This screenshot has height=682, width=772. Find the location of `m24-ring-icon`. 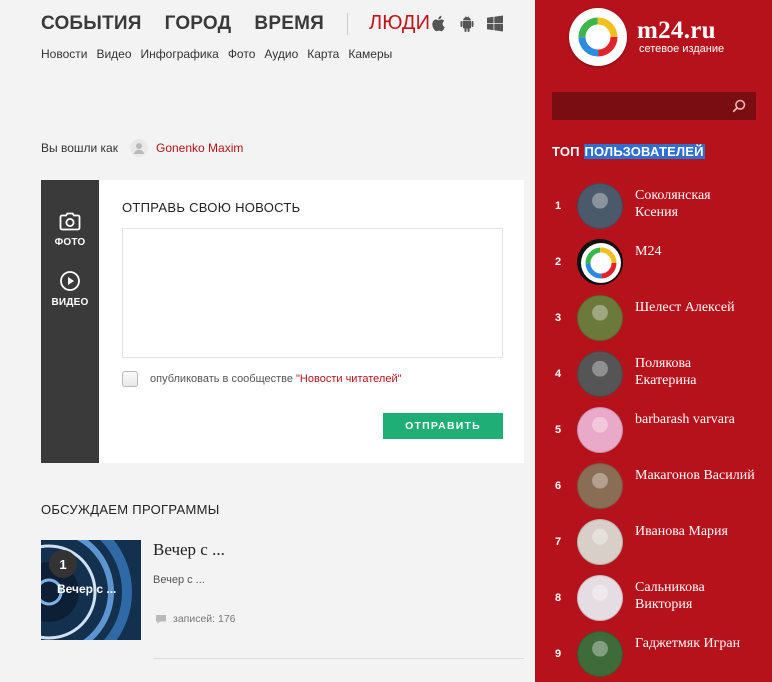

m24-ring-icon is located at coordinates (598, 37).